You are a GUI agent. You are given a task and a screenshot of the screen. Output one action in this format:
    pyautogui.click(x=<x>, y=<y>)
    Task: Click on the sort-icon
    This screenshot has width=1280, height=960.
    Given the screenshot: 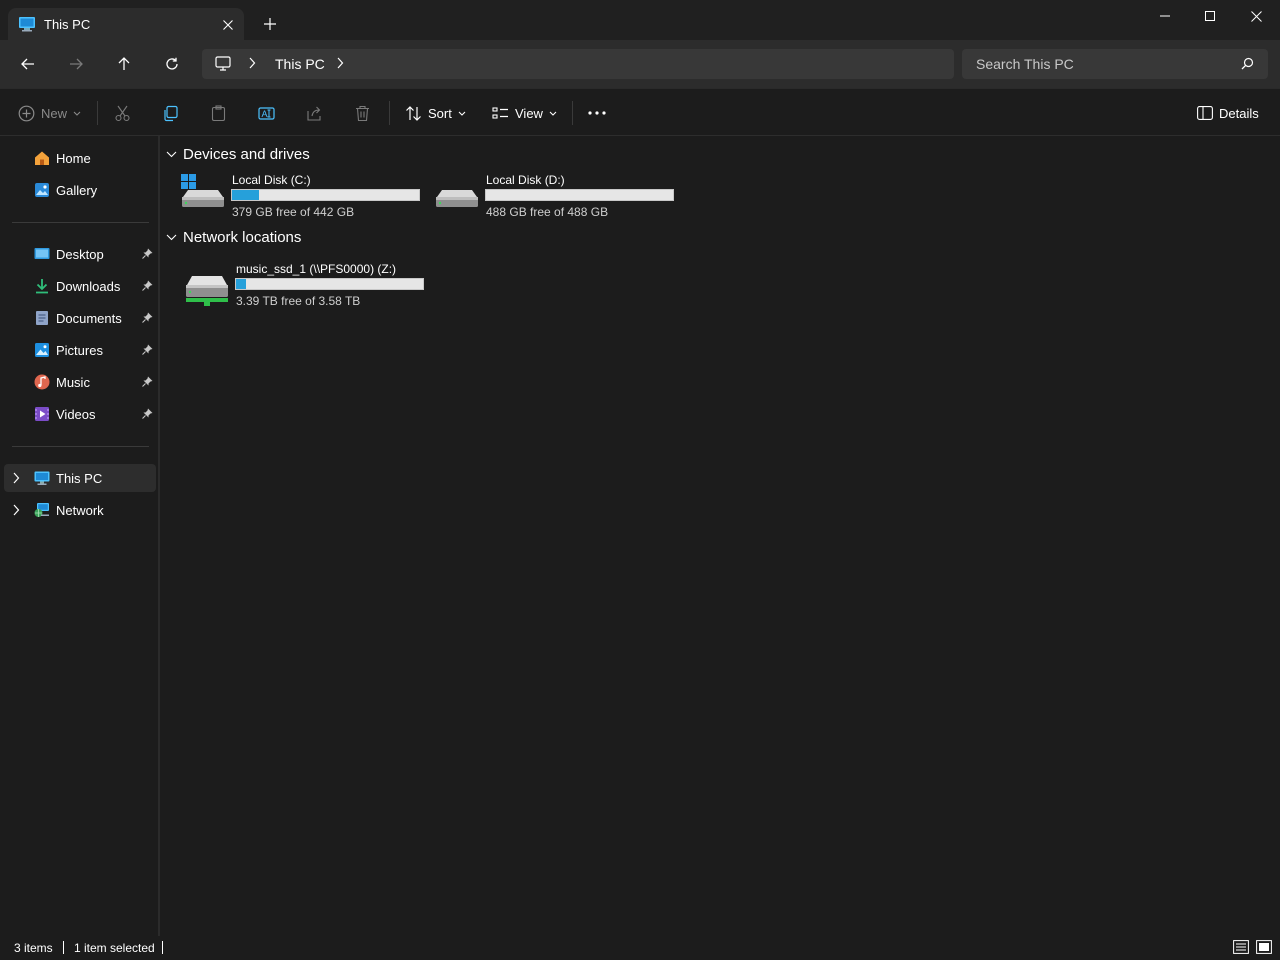 What is the action you would take?
    pyautogui.click(x=413, y=113)
    